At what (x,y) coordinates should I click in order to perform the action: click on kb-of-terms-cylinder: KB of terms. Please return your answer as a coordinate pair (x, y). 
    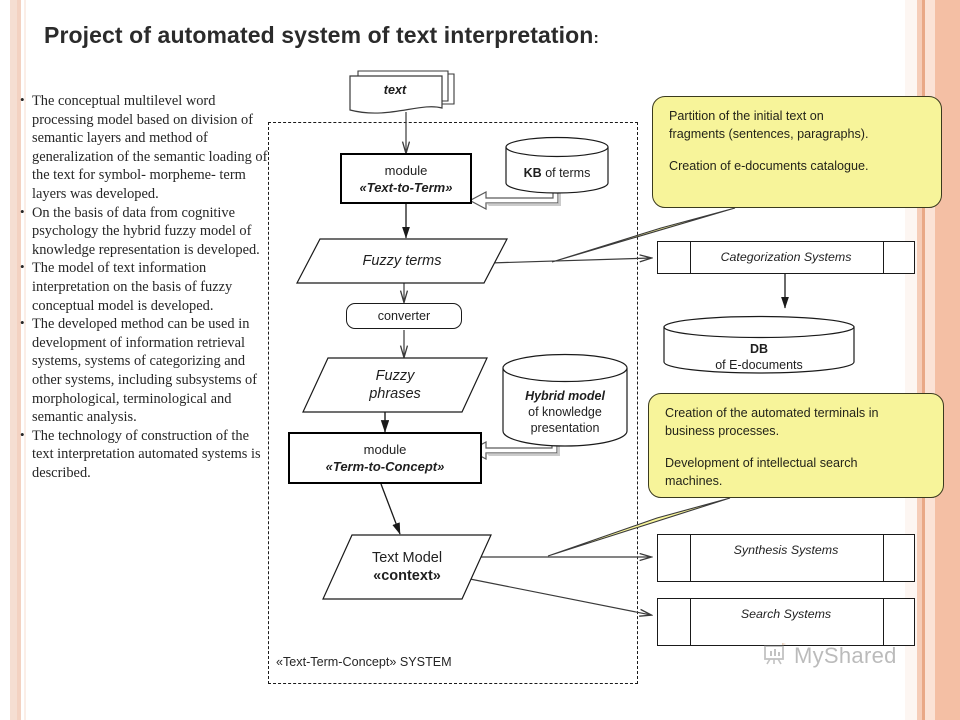
    Looking at the image, I should click on (557, 165).